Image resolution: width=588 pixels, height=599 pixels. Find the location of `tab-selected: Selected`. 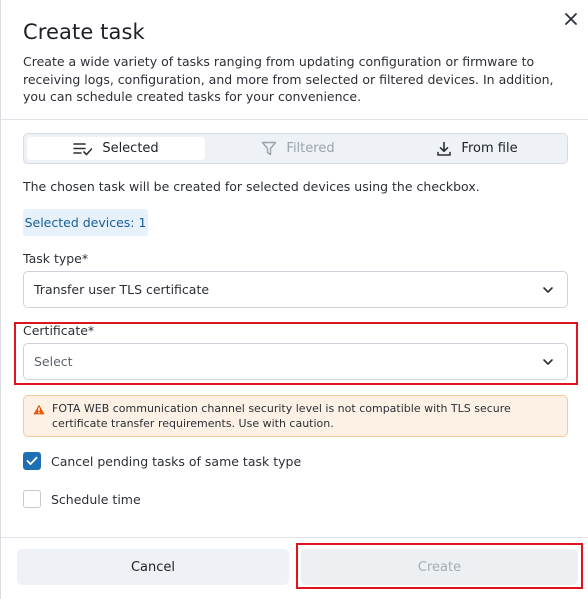

tab-selected: Selected is located at coordinates (116, 148).